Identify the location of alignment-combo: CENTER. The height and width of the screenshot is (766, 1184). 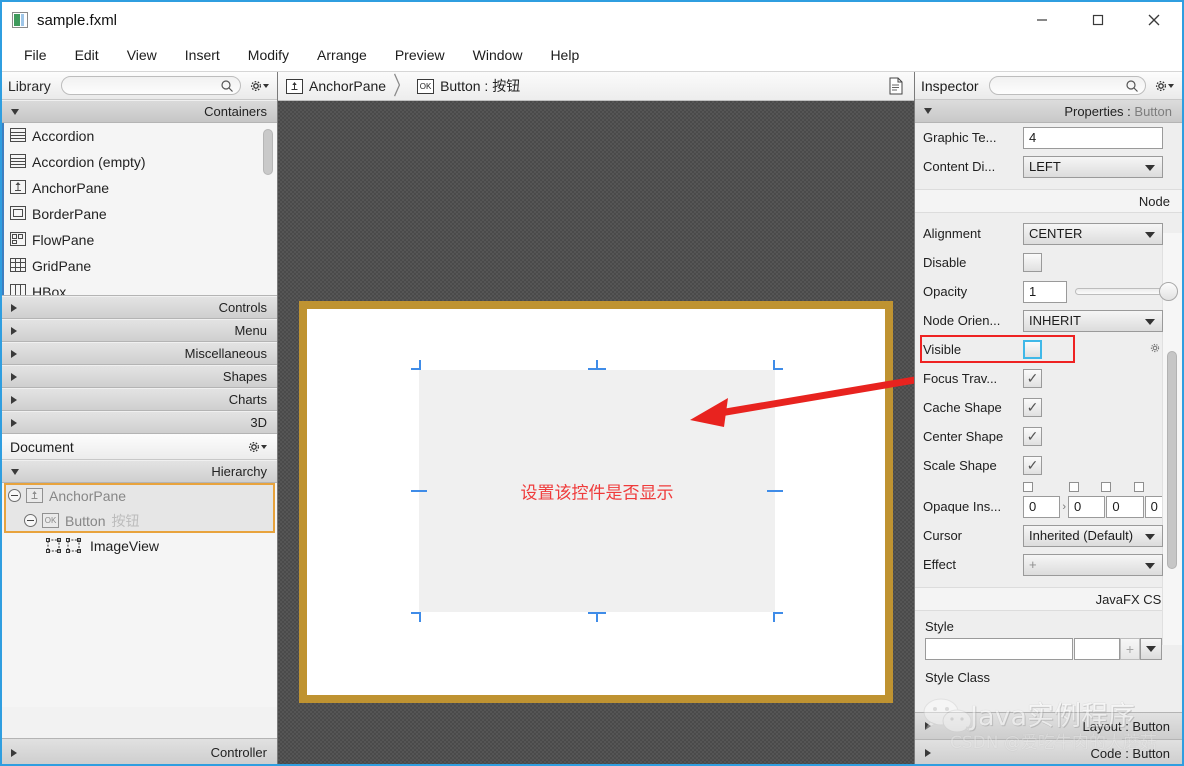
(1093, 233).